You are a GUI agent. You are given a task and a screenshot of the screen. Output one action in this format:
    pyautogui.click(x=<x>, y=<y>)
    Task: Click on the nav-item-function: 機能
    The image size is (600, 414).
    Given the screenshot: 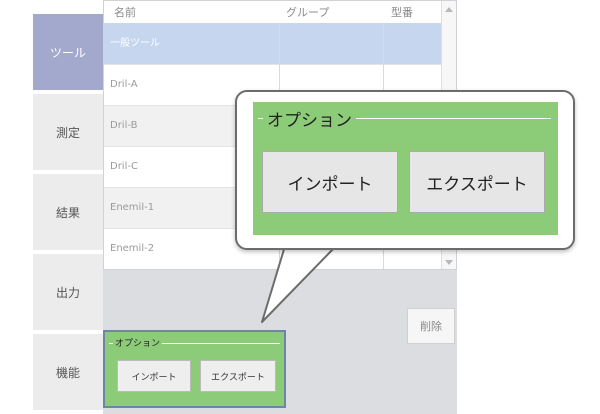 What is the action you would take?
    pyautogui.click(x=68, y=373)
    